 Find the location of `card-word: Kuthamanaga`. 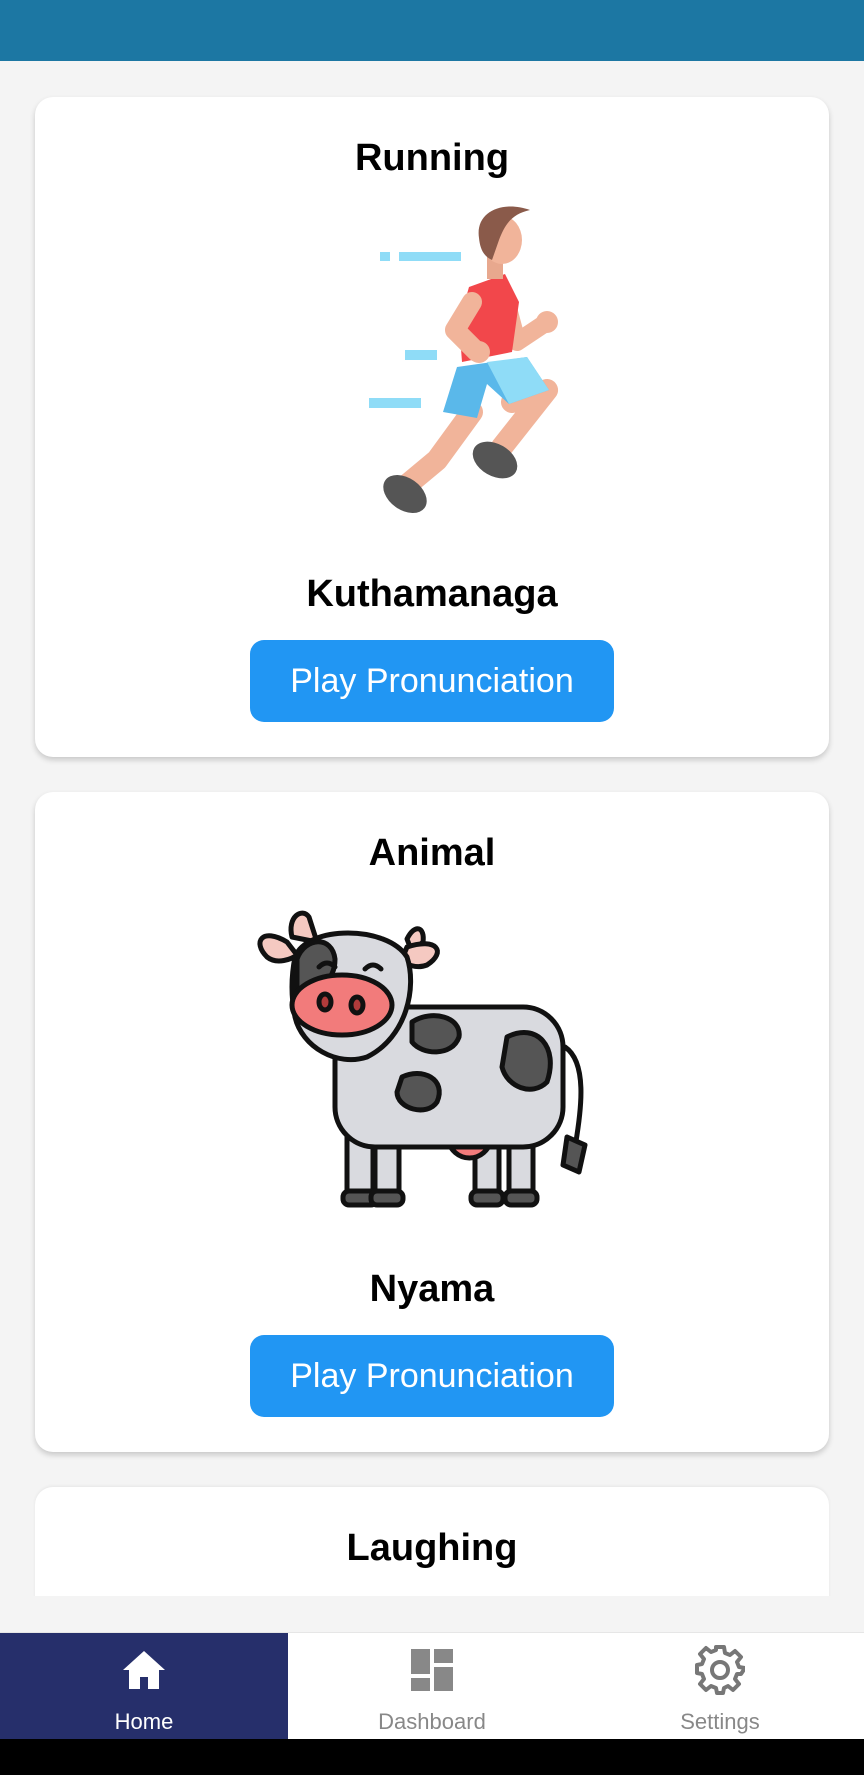

card-word: Kuthamanaga is located at coordinates (432, 594).